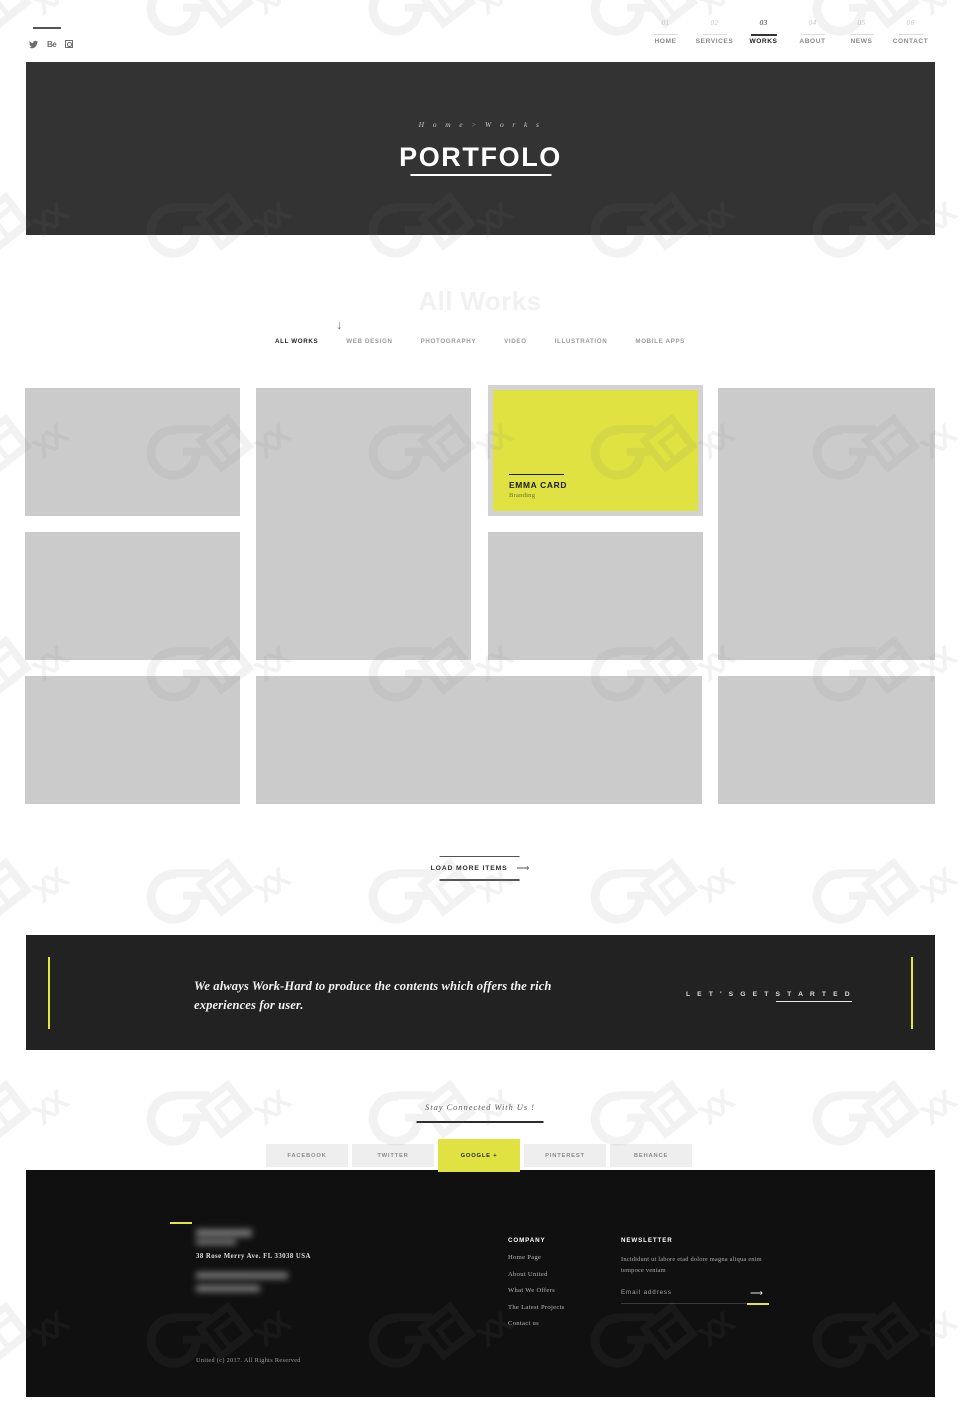  What do you see at coordinates (253, 1256) in the screenshot?
I see `footer-address: 38 Rose Merry Ave. FL 33038 USA` at bounding box center [253, 1256].